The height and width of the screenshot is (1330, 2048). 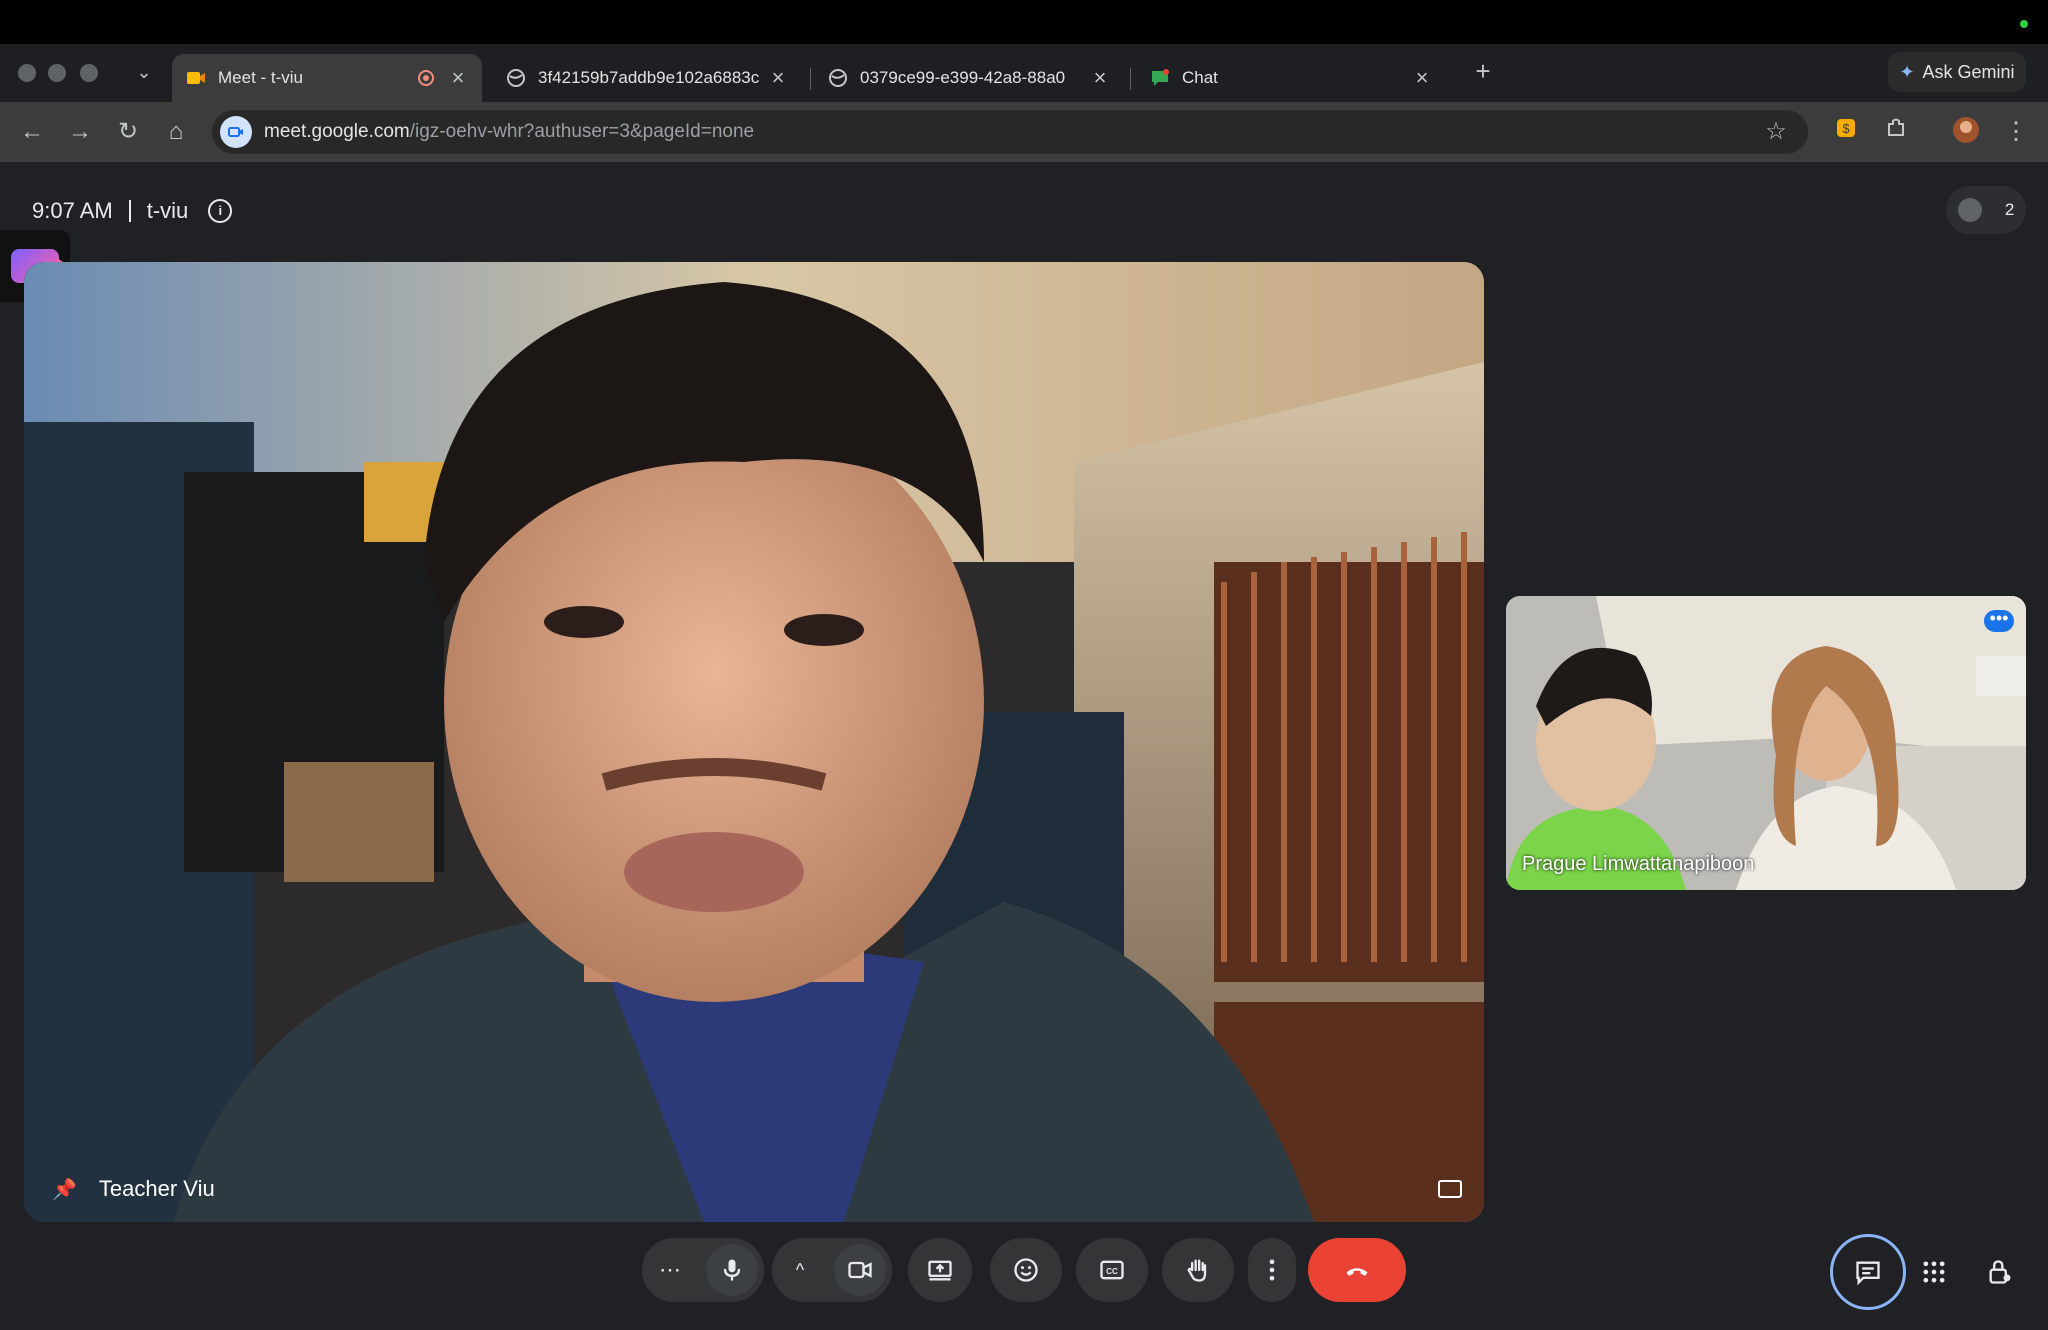 What do you see at coordinates (1999, 620) in the screenshot?
I see `more-options-icon: •••` at bounding box center [1999, 620].